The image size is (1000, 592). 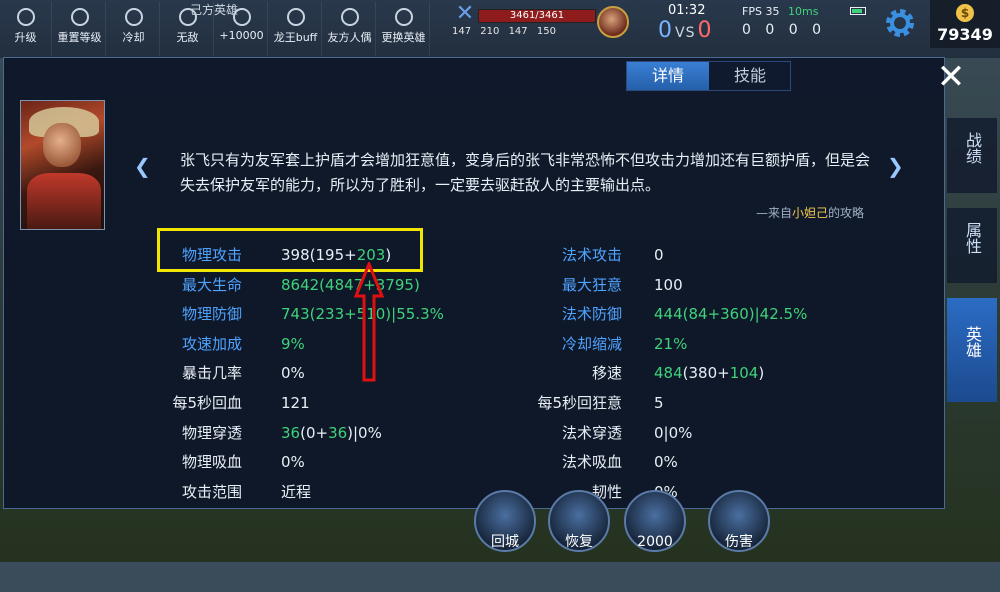 I want to click on right-stat-value: 444(84+360)|42.5%, so click(x=730, y=314).